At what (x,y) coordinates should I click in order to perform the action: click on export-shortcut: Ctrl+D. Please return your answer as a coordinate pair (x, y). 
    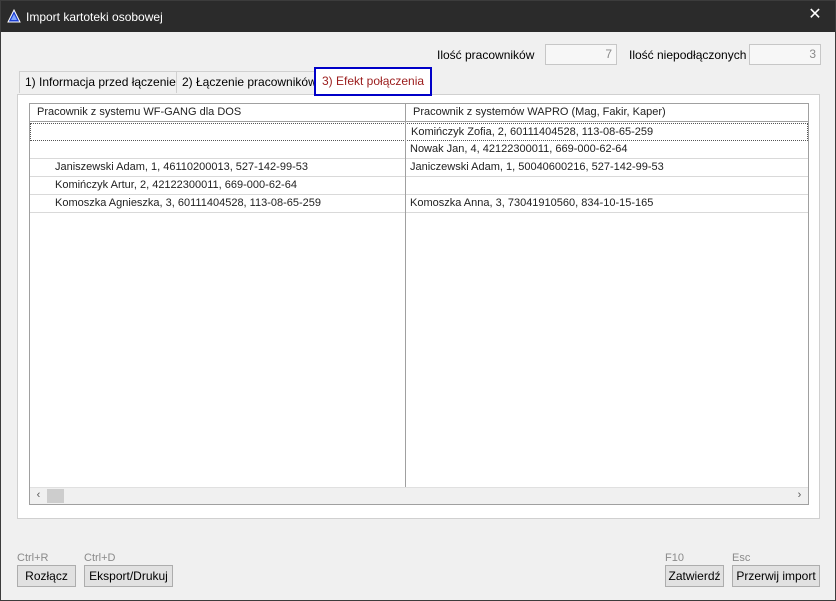
    Looking at the image, I should click on (100, 558).